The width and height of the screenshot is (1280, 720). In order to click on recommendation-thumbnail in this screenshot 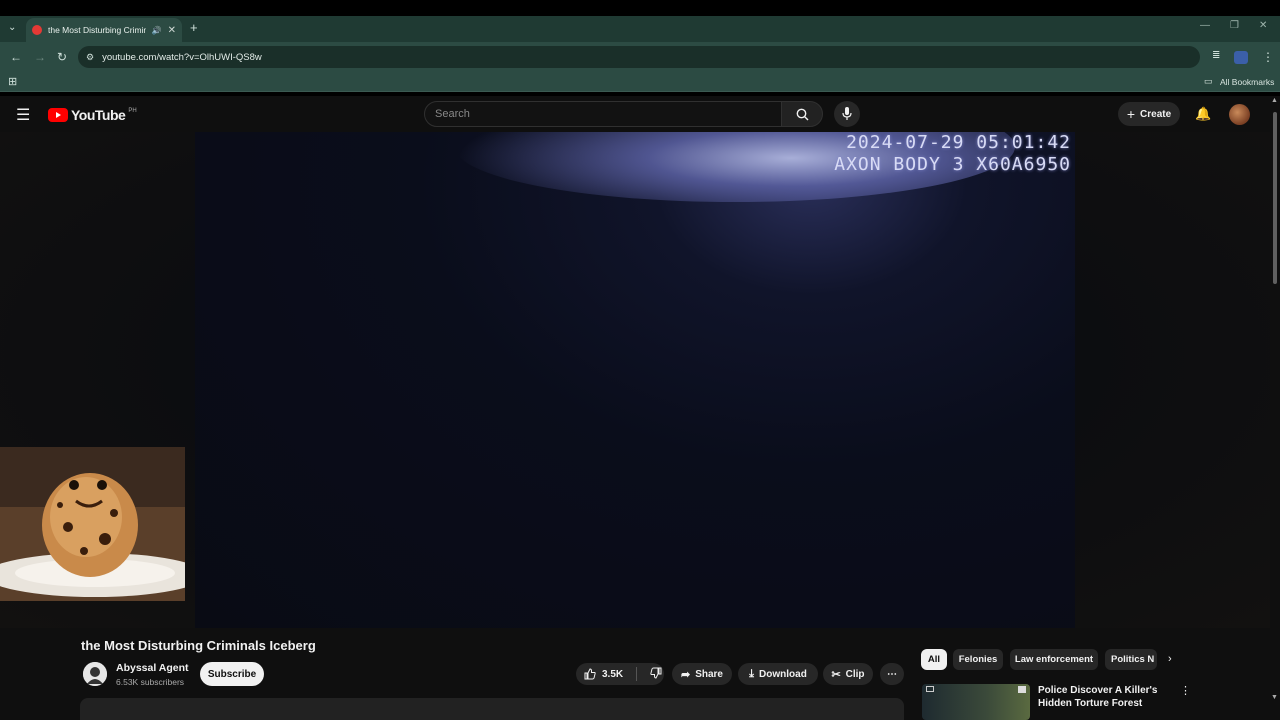, I will do `click(976, 702)`.